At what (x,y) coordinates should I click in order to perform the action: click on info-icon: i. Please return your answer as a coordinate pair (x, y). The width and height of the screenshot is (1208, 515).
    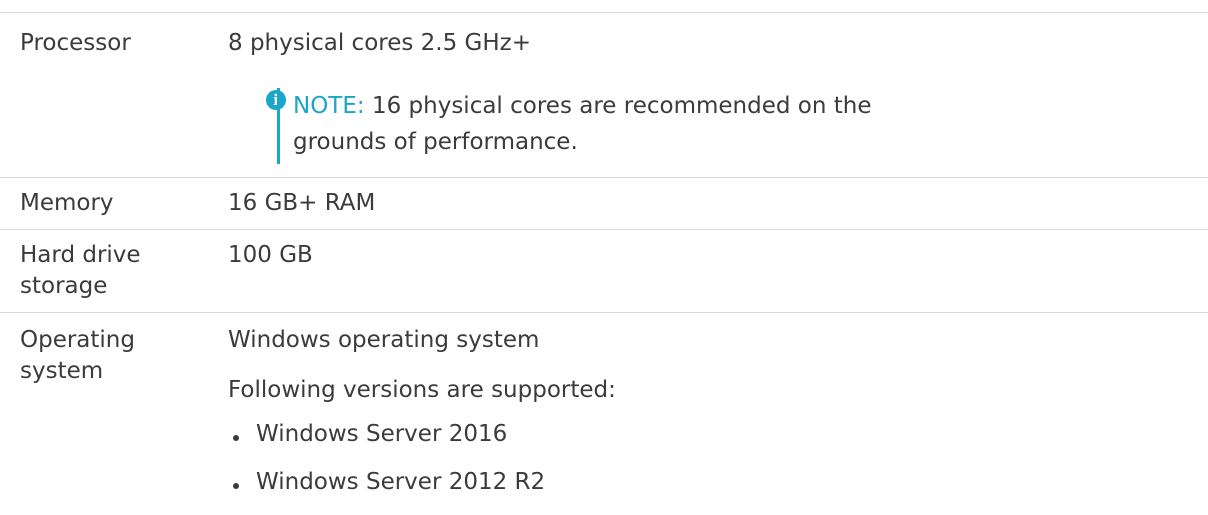
    Looking at the image, I should click on (276, 100).